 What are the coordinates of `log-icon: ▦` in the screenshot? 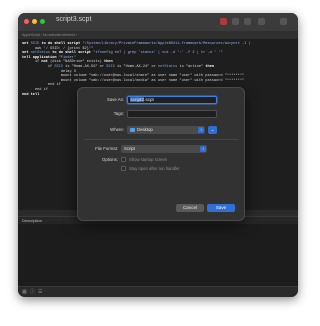 It's located at (24, 292).